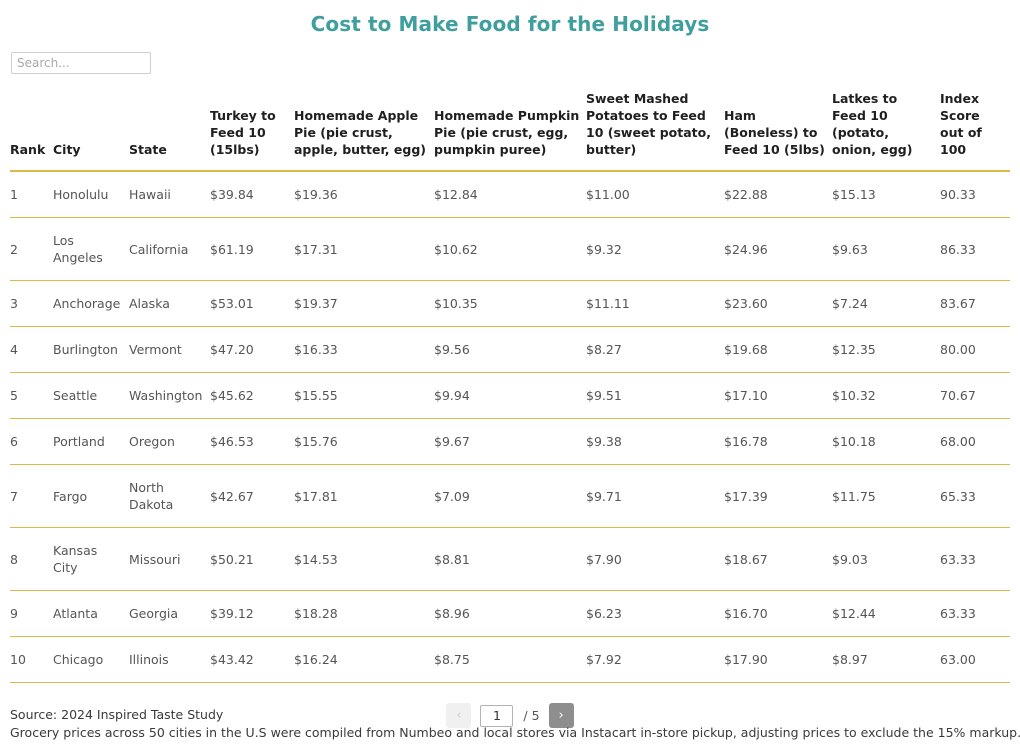 This screenshot has width=1020, height=752. What do you see at coordinates (778, 659) in the screenshot?
I see `cell-ham: $17.90` at bounding box center [778, 659].